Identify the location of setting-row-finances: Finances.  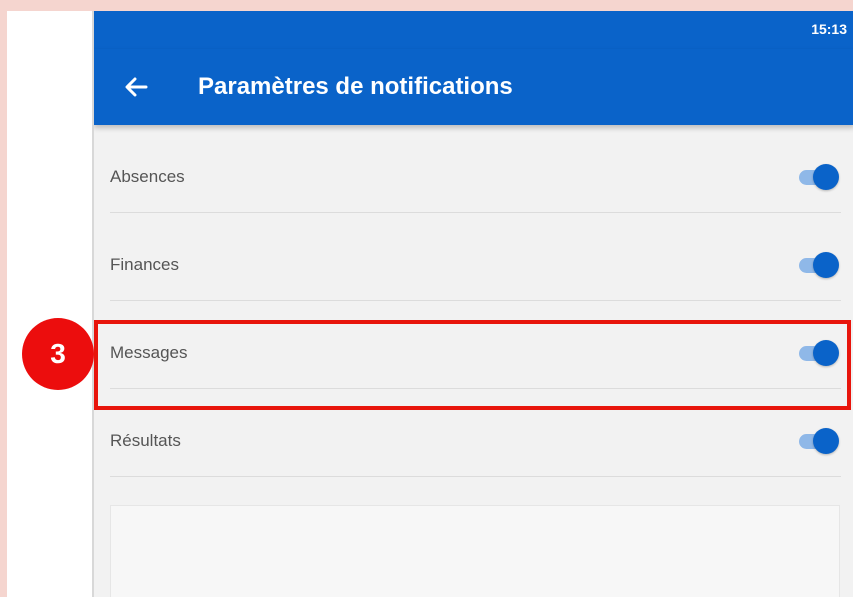
(473, 257).